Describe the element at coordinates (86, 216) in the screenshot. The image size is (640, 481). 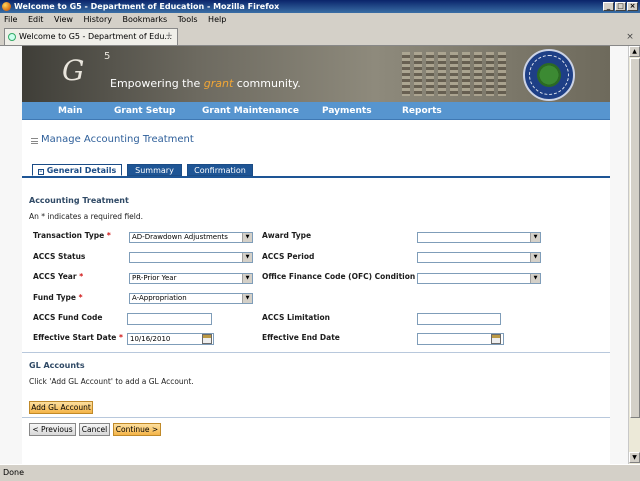
I see `required-note: An * indicates a required field.` at that location.